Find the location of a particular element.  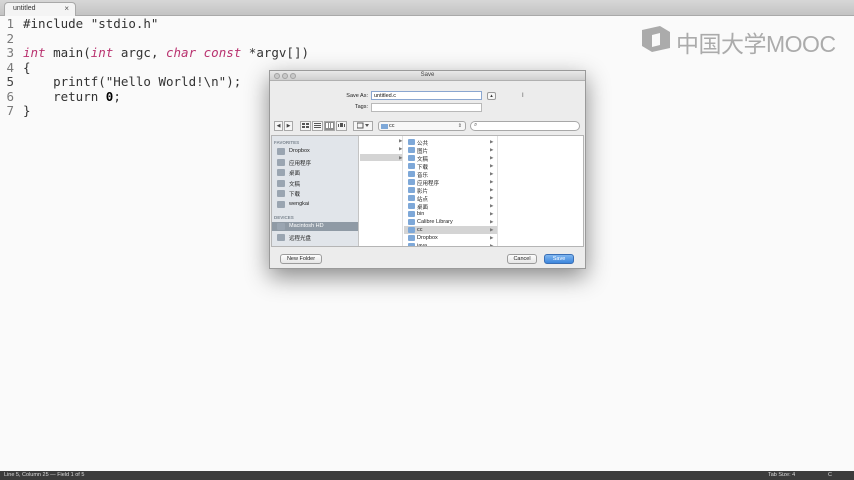

sidebar-item-dropbox: Dropbox is located at coordinates (315, 151).